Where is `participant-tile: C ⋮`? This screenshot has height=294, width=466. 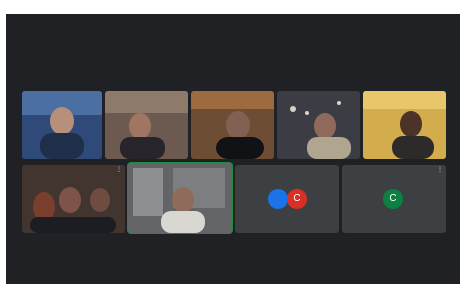
participant-tile: C ⋮ is located at coordinates (394, 199).